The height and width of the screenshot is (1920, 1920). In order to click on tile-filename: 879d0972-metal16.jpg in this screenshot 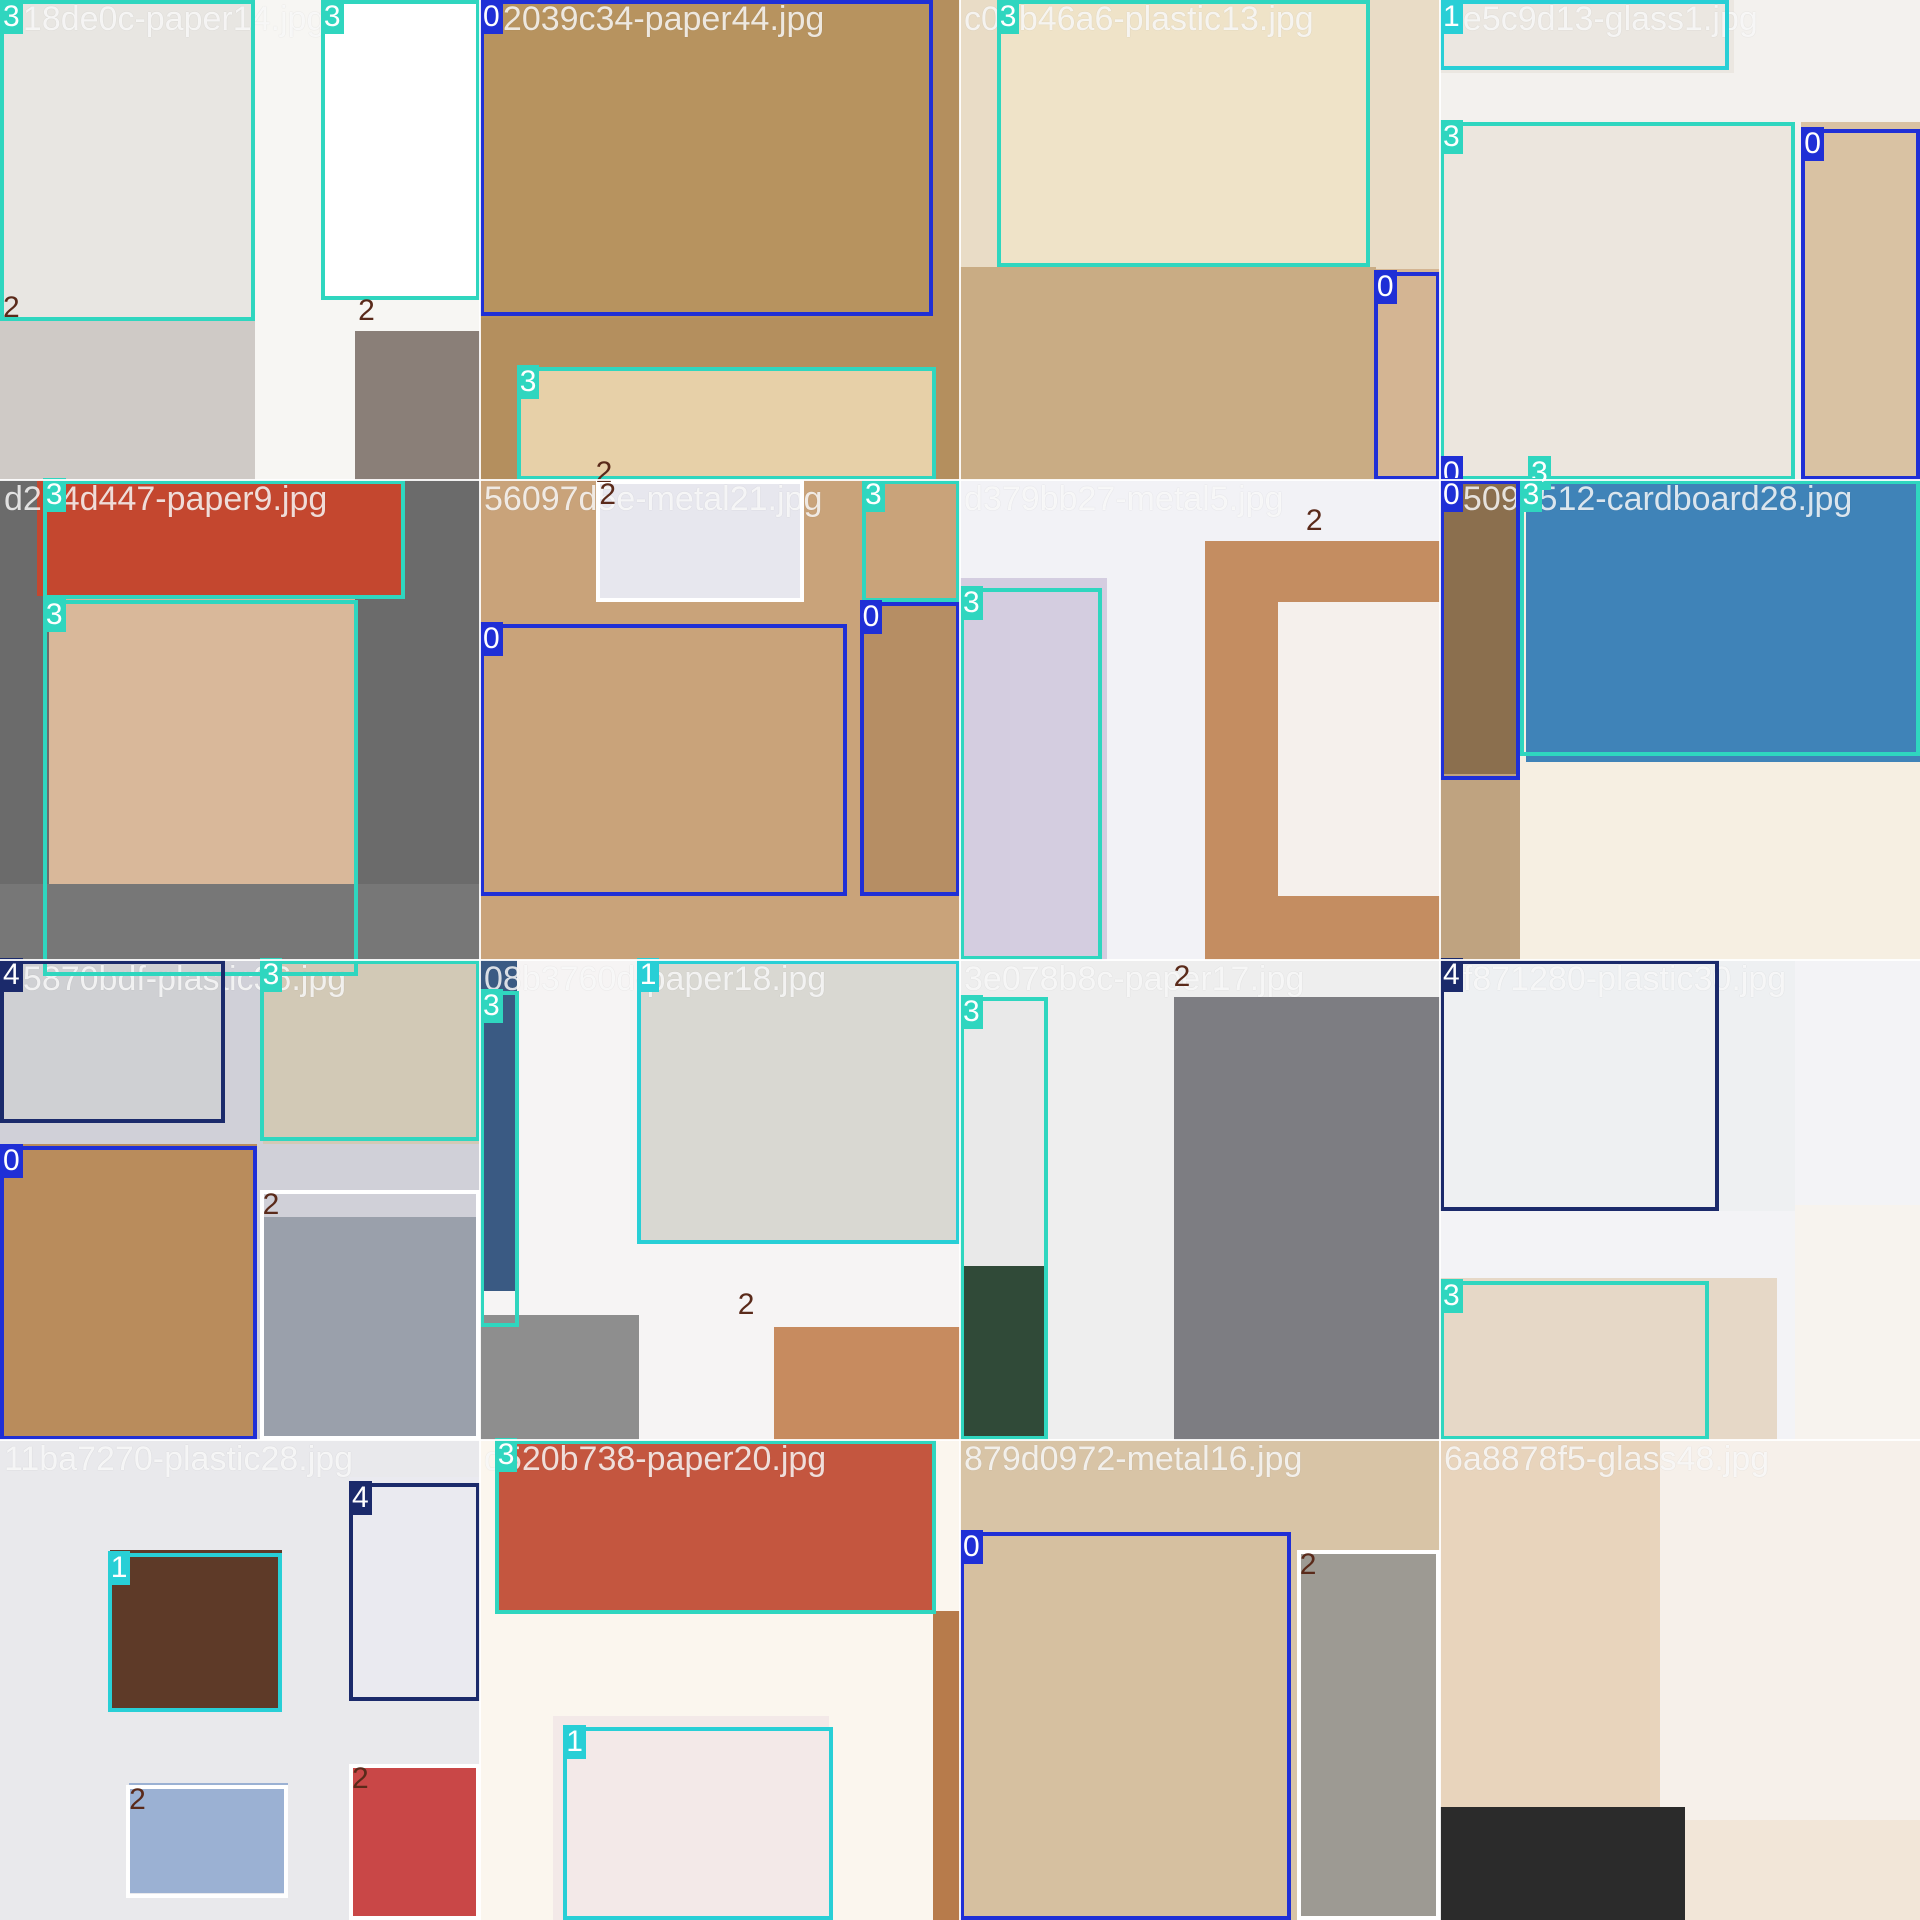, I will do `click(1133, 1459)`.